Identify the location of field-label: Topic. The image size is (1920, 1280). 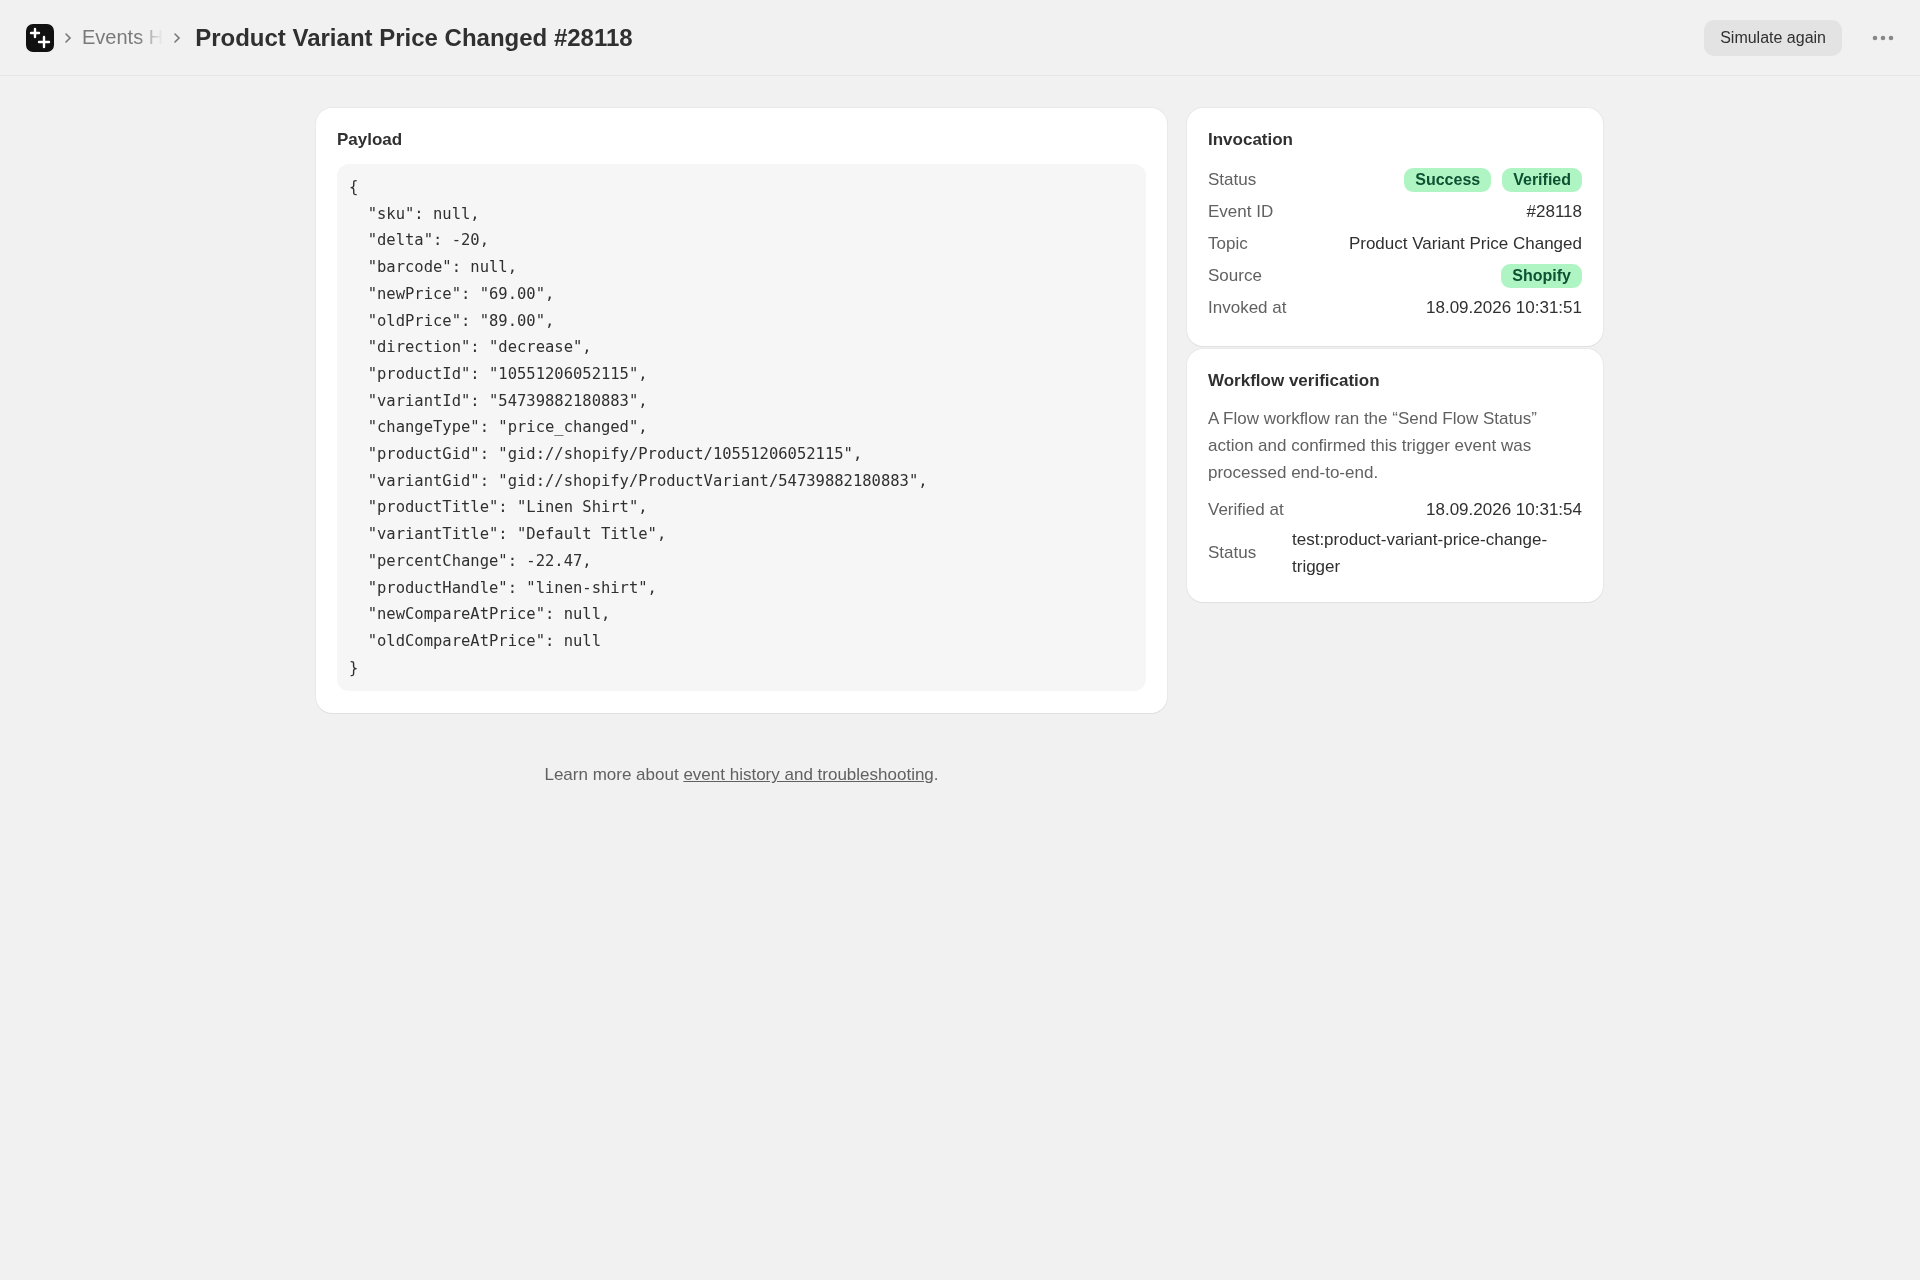
(1228, 244).